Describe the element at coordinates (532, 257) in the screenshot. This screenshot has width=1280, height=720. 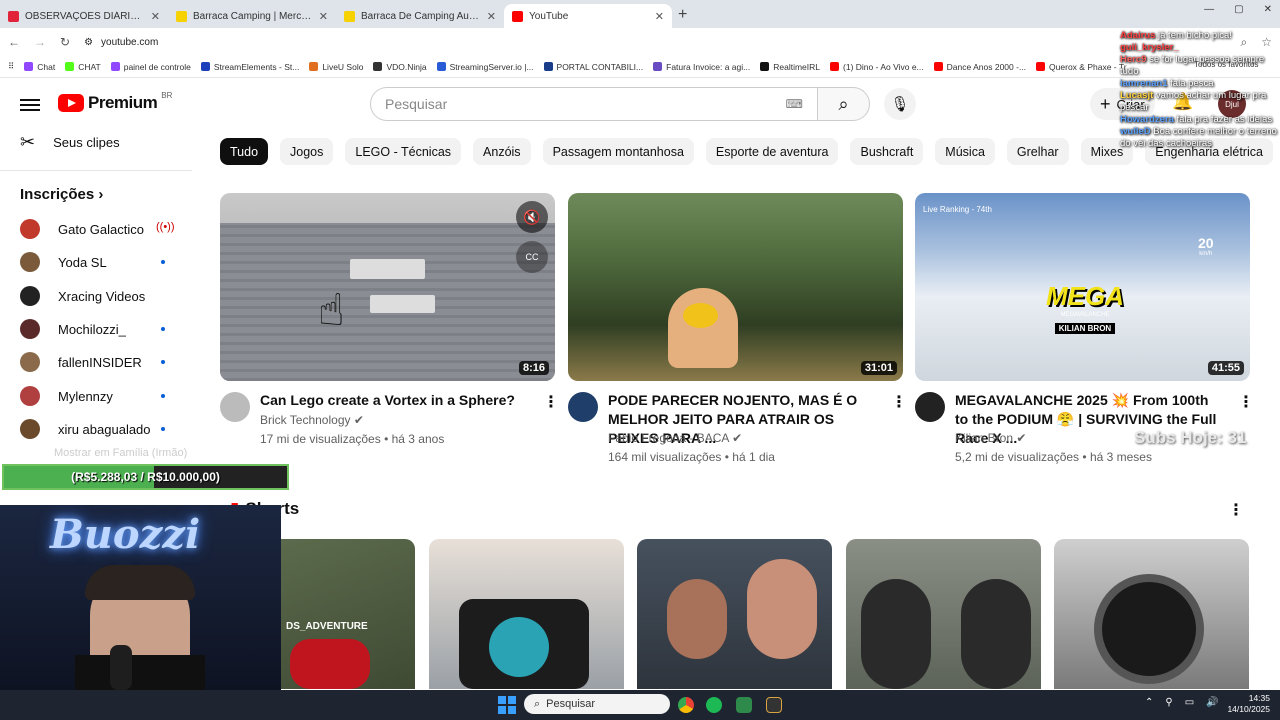
I see `captions-icon: CC` at that location.